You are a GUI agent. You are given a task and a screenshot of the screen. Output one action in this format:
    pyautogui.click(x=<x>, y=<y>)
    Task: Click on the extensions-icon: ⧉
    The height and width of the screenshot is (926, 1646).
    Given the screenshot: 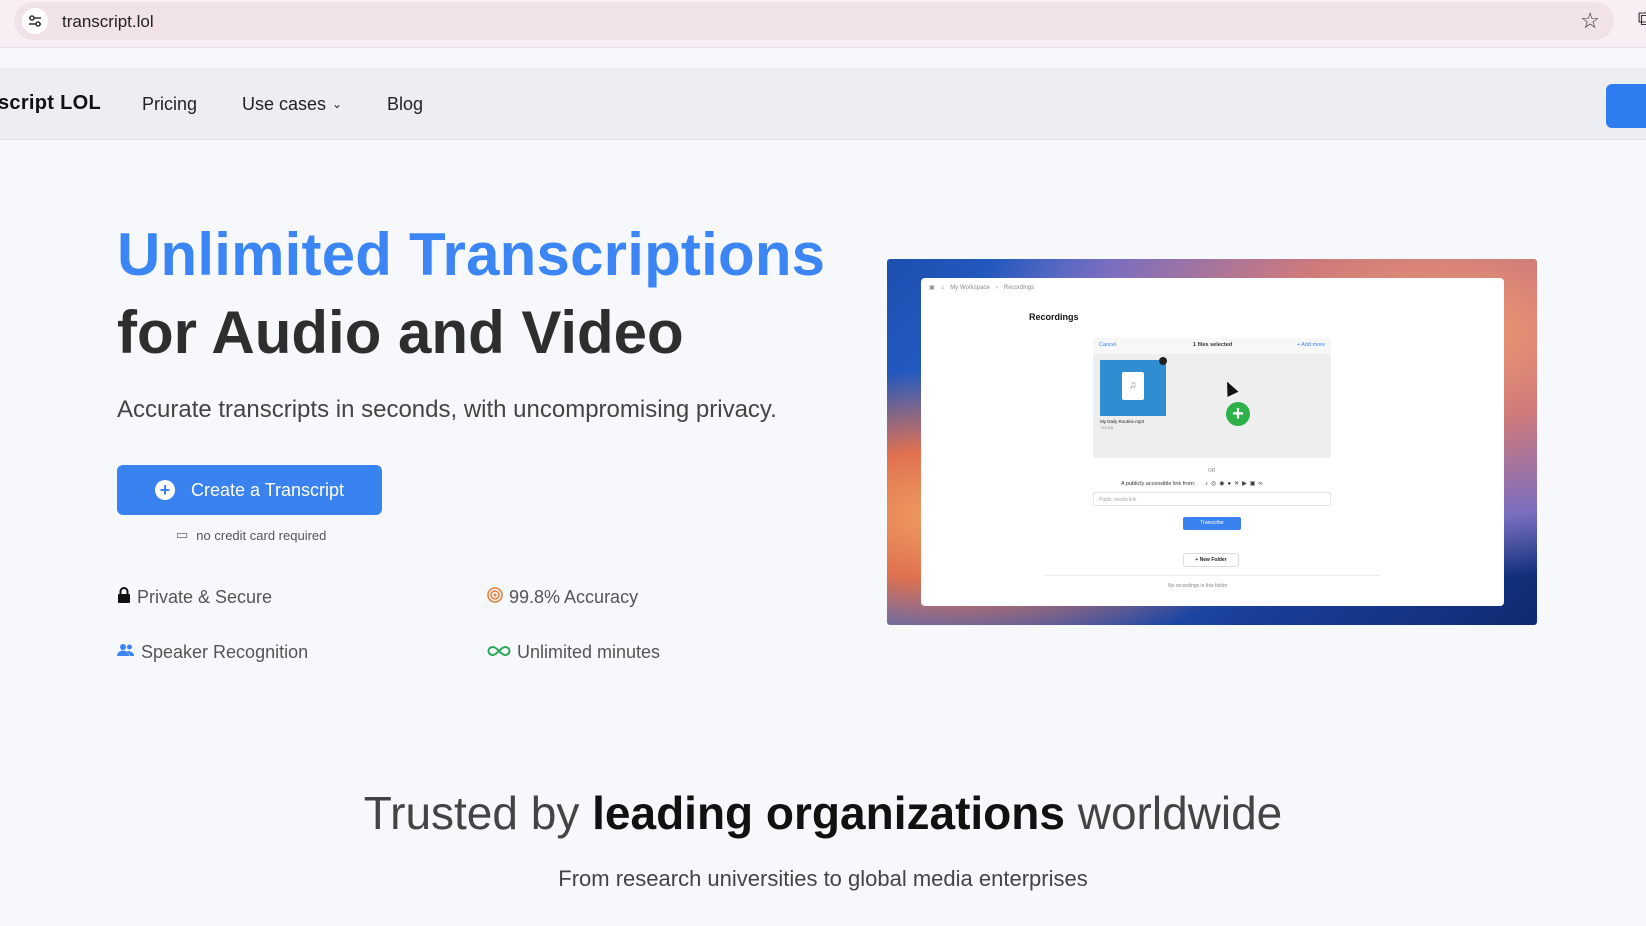 What is the action you would take?
    pyautogui.click(x=1642, y=19)
    